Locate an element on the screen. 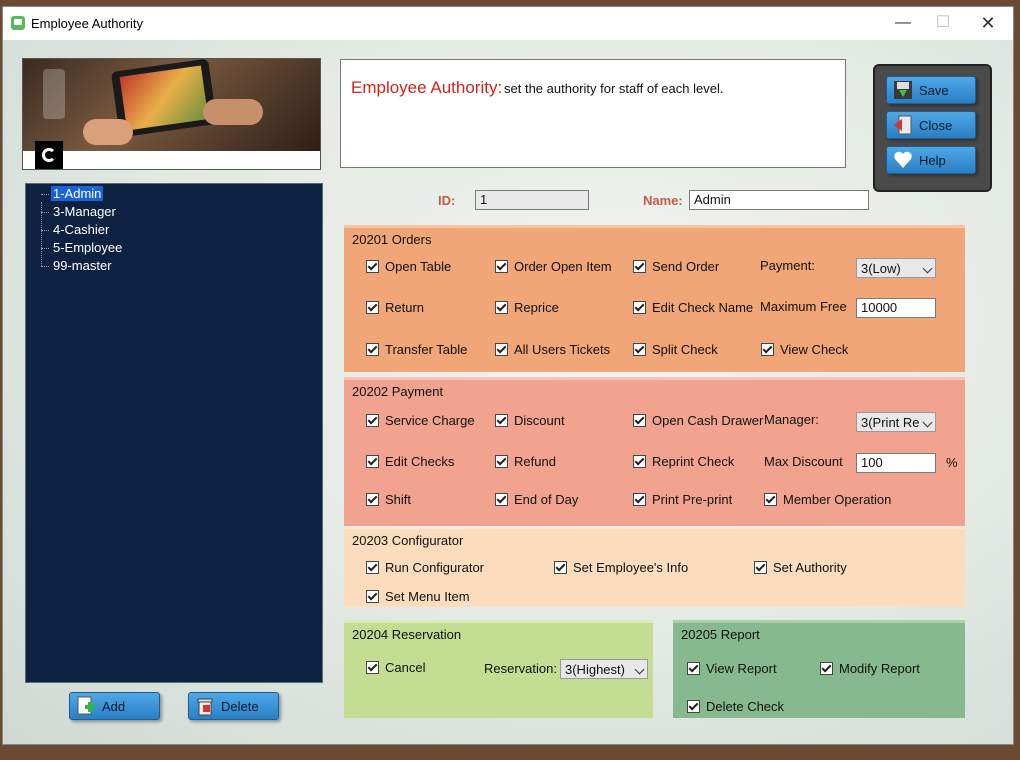 The width and height of the screenshot is (1020, 760). report-title: 20205 Report is located at coordinates (720, 634).